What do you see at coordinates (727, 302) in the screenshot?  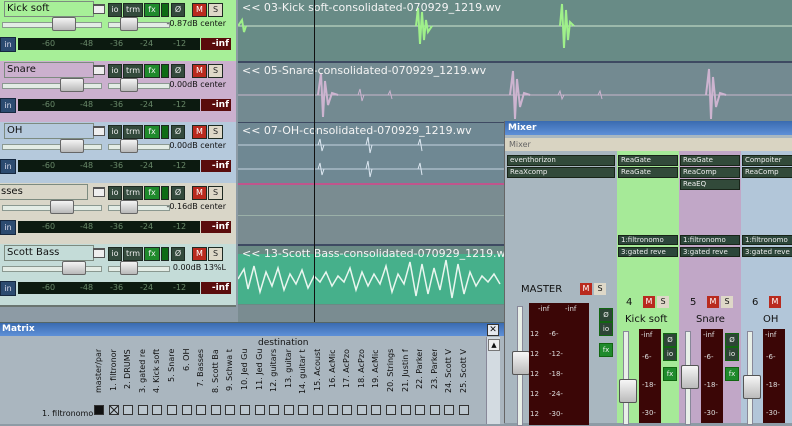 I see `channel-solo-button: S` at bounding box center [727, 302].